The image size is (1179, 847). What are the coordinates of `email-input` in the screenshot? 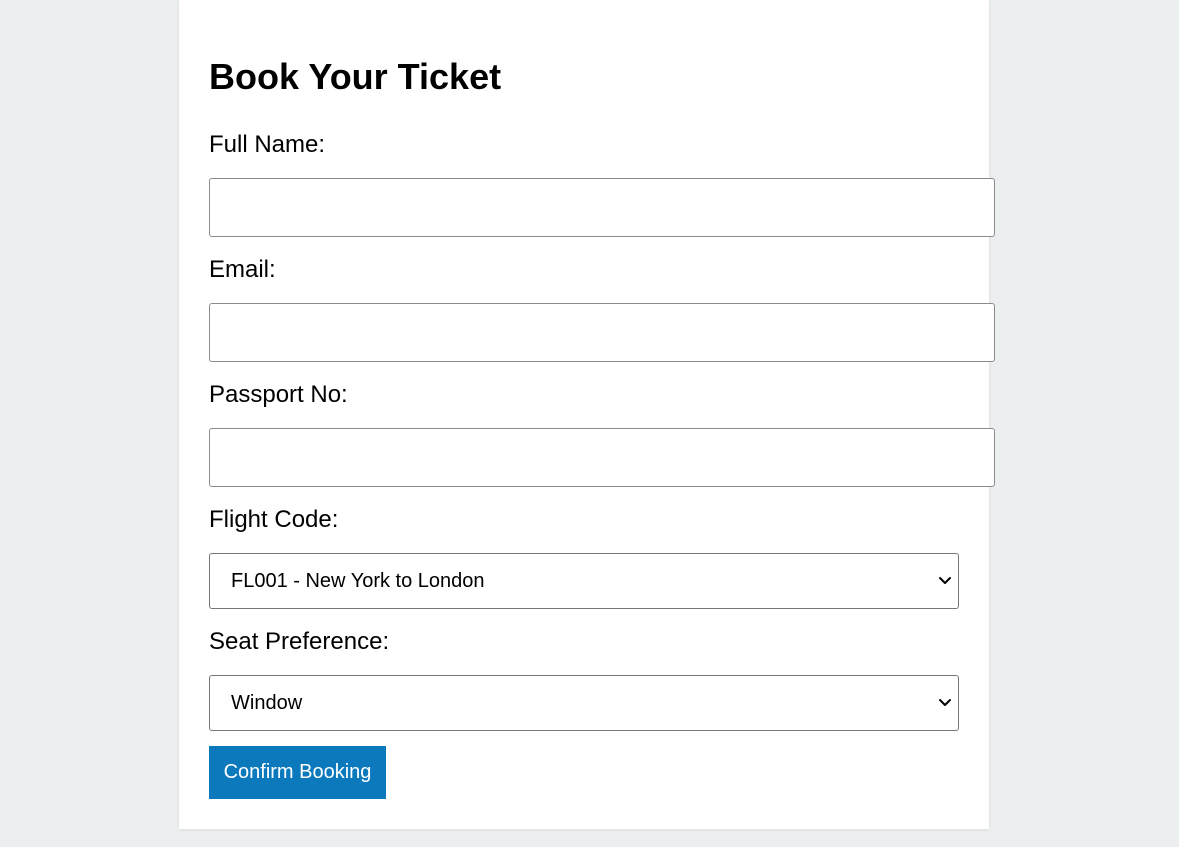 It's located at (602, 332).